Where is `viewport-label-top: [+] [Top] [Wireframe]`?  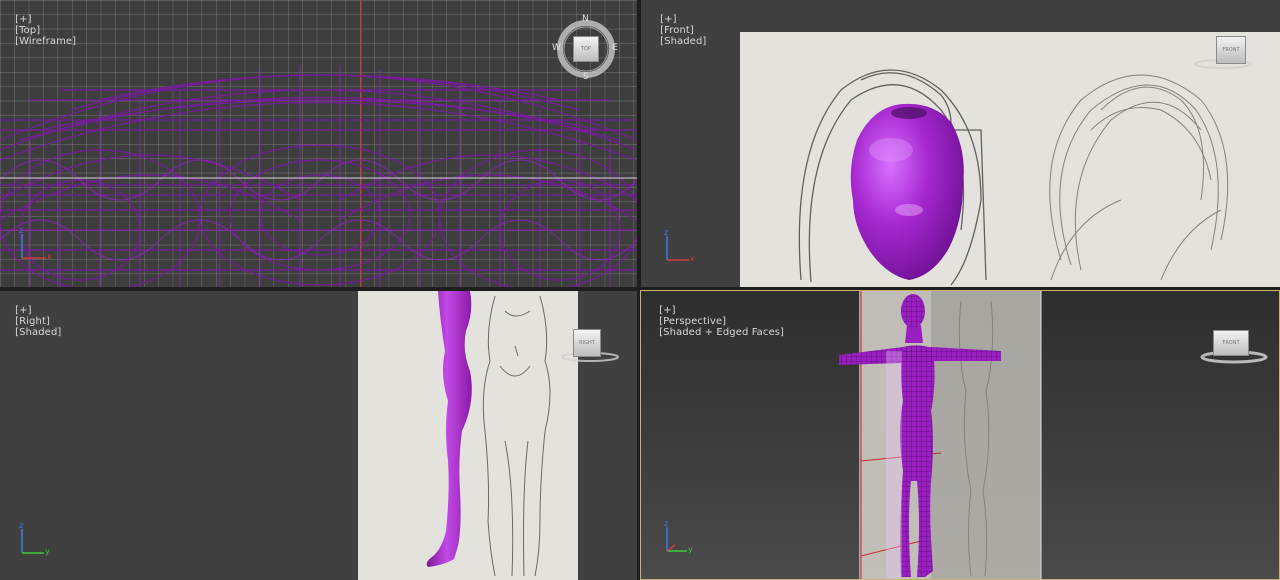
viewport-label-top: [+] [Top] [Wireframe] is located at coordinates (39, 30).